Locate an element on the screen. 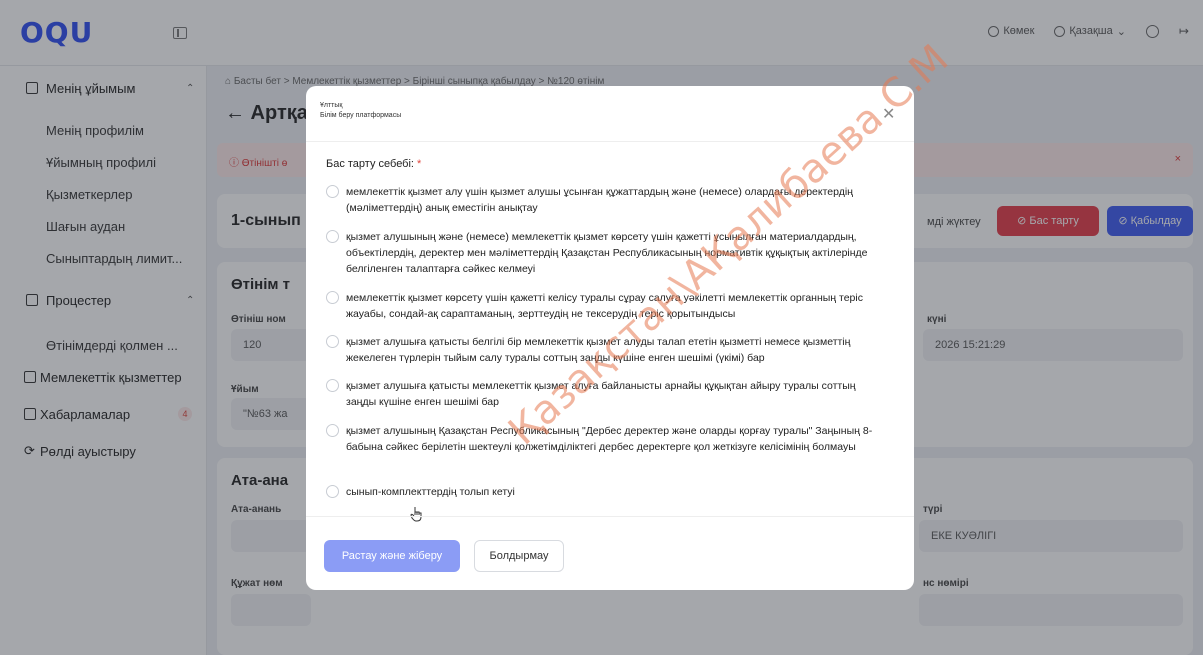 The image size is (1203, 655). close-icon: ✕ is located at coordinates (888, 114).